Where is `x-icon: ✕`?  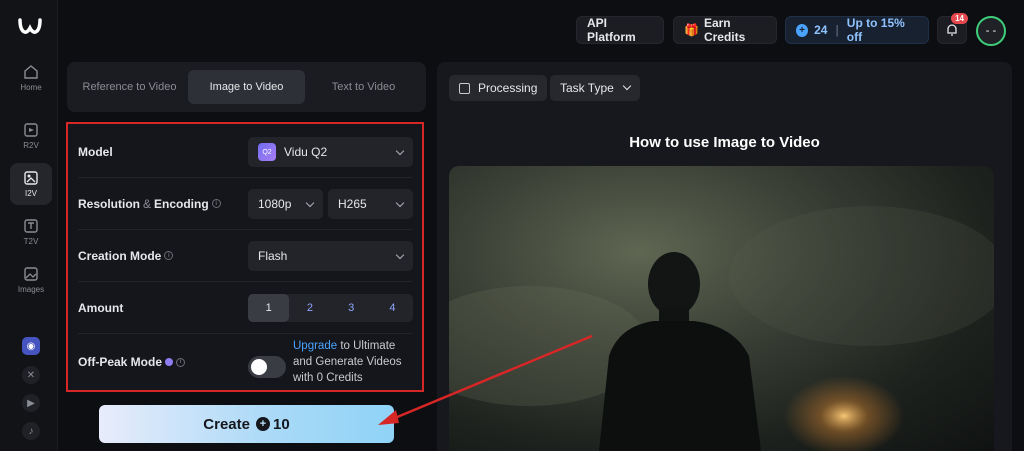 x-icon: ✕ is located at coordinates (31, 375).